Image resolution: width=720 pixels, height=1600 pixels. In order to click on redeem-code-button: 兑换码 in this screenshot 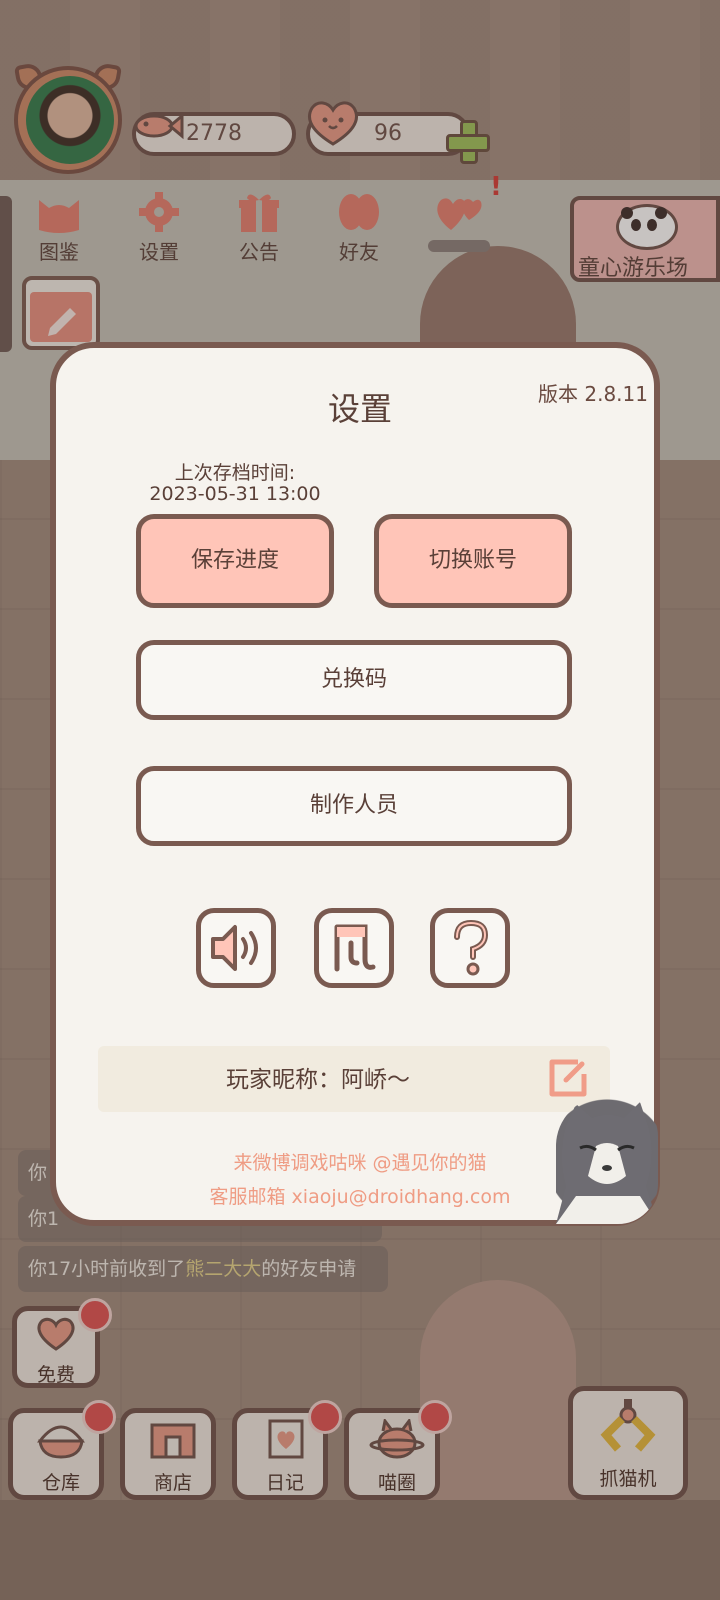, I will do `click(354, 680)`.